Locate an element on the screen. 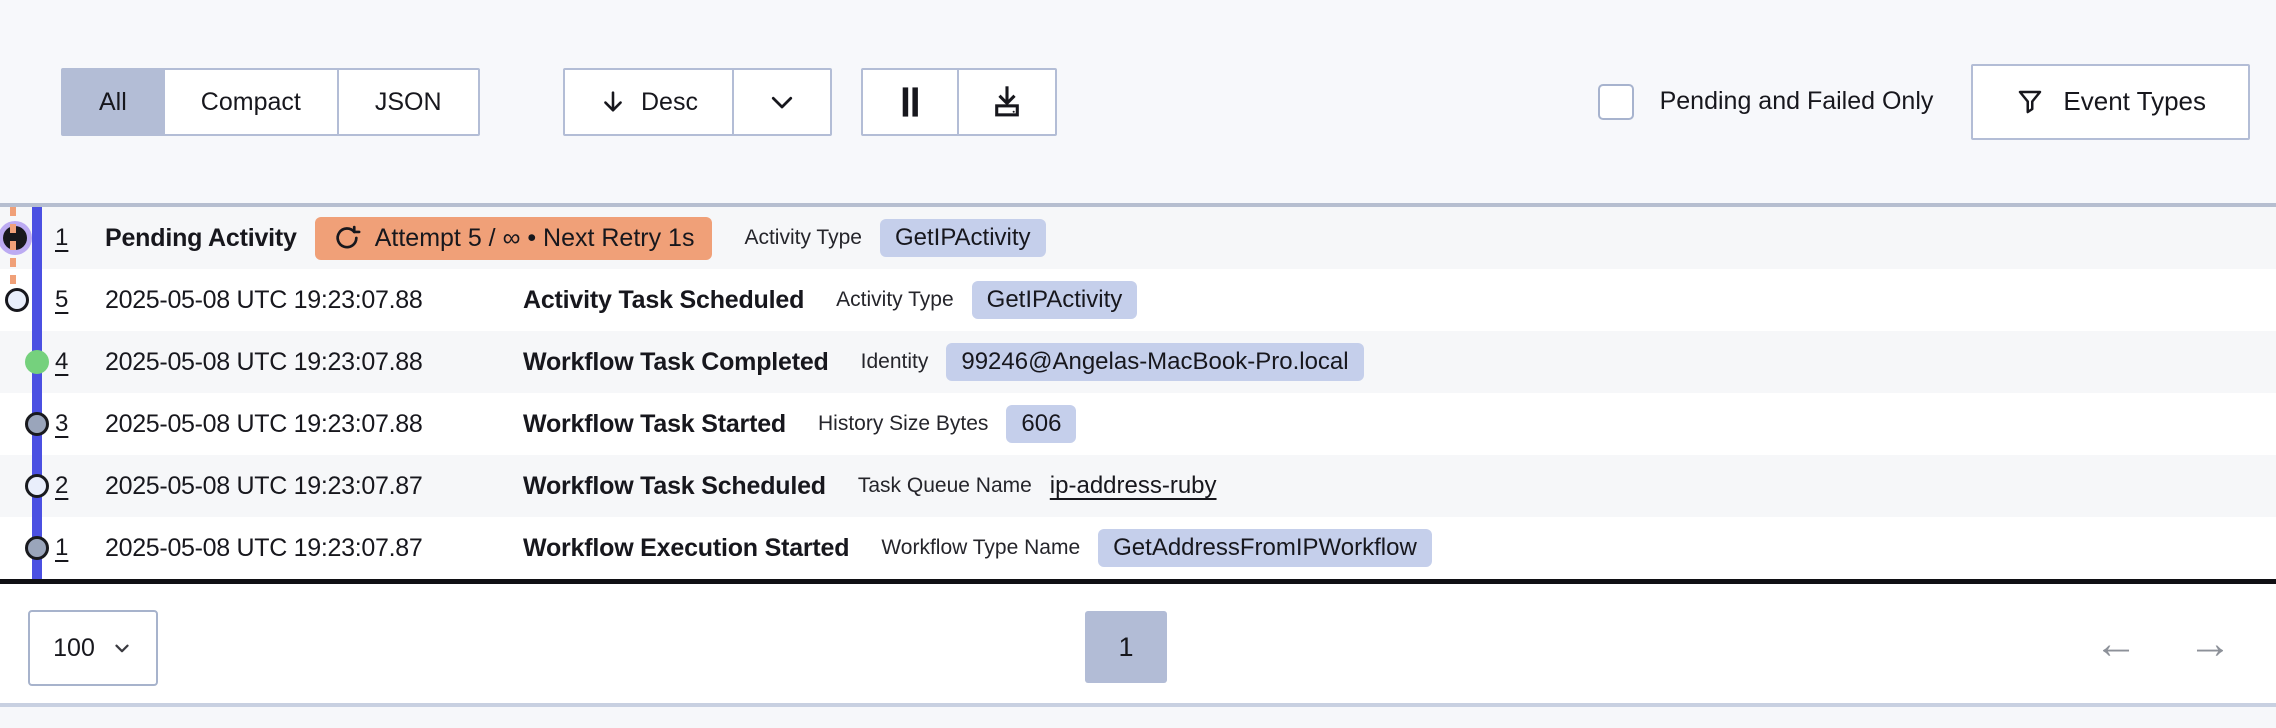 The width and height of the screenshot is (2276, 728). retry-badge-text: Attempt 5 / ∞ • Next Retry 1s is located at coordinates (534, 237).